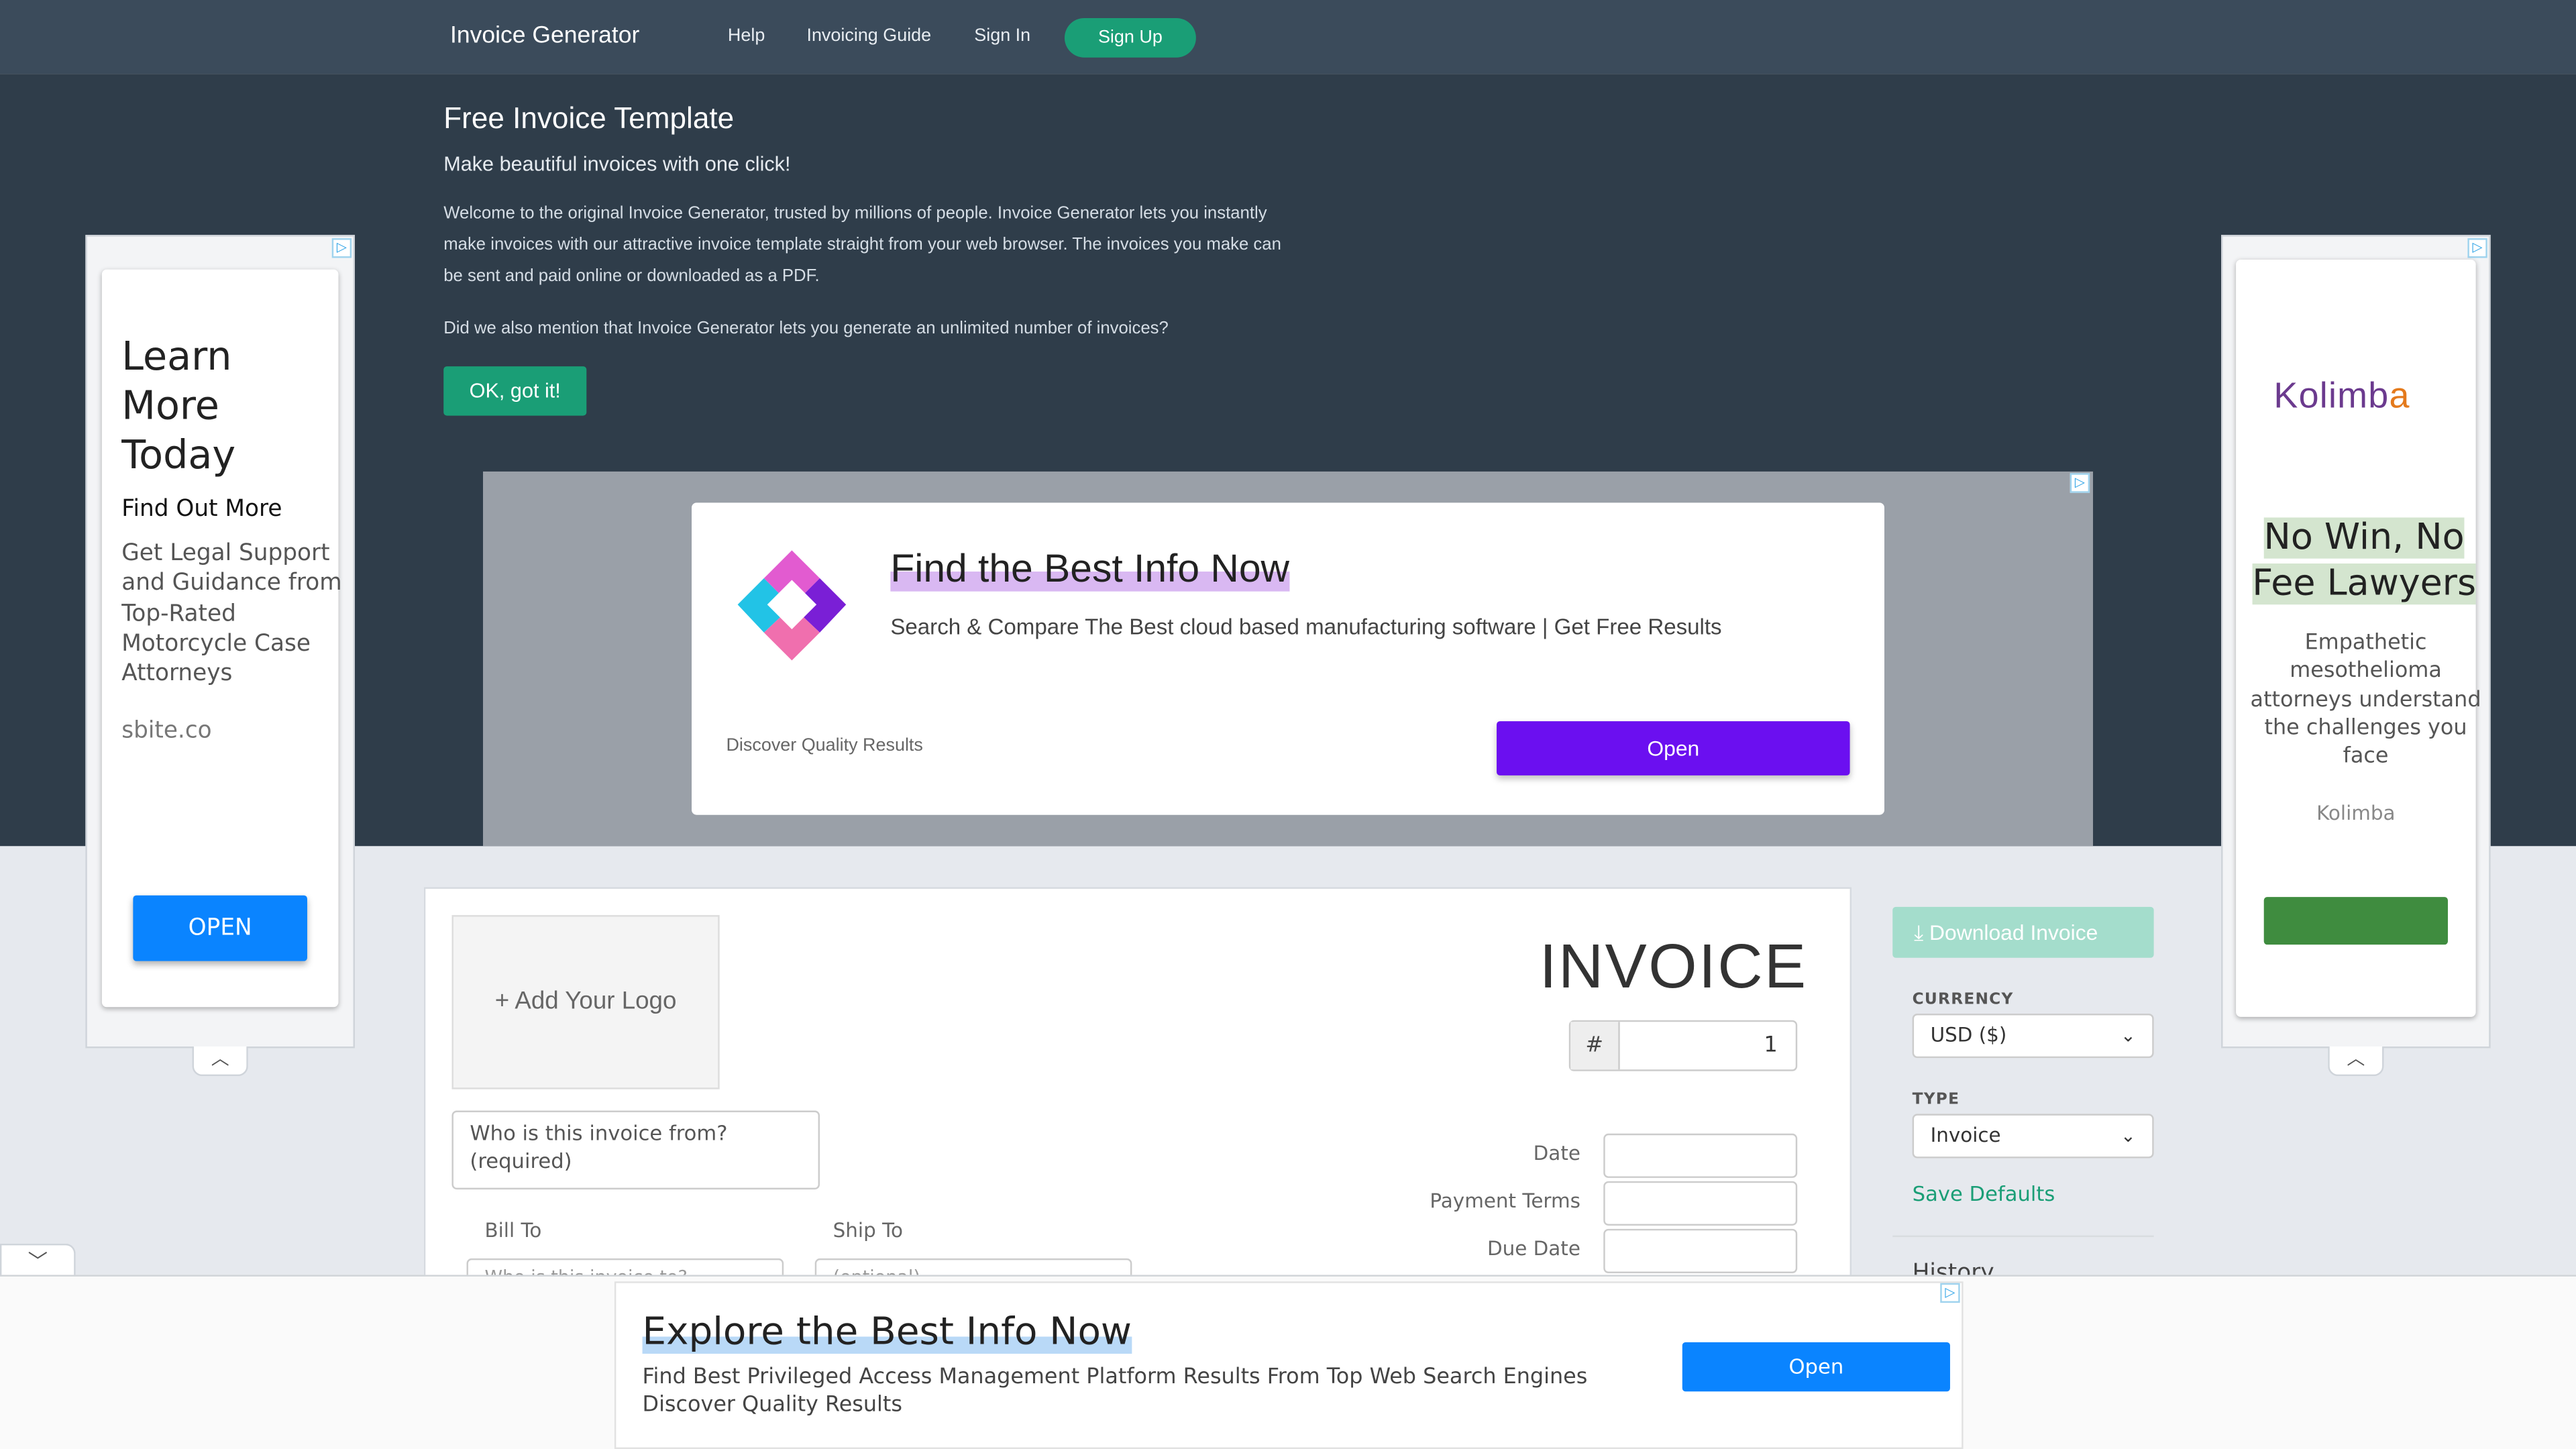  What do you see at coordinates (1683, 1045) in the screenshot?
I see `invoice-number-field: # 1` at bounding box center [1683, 1045].